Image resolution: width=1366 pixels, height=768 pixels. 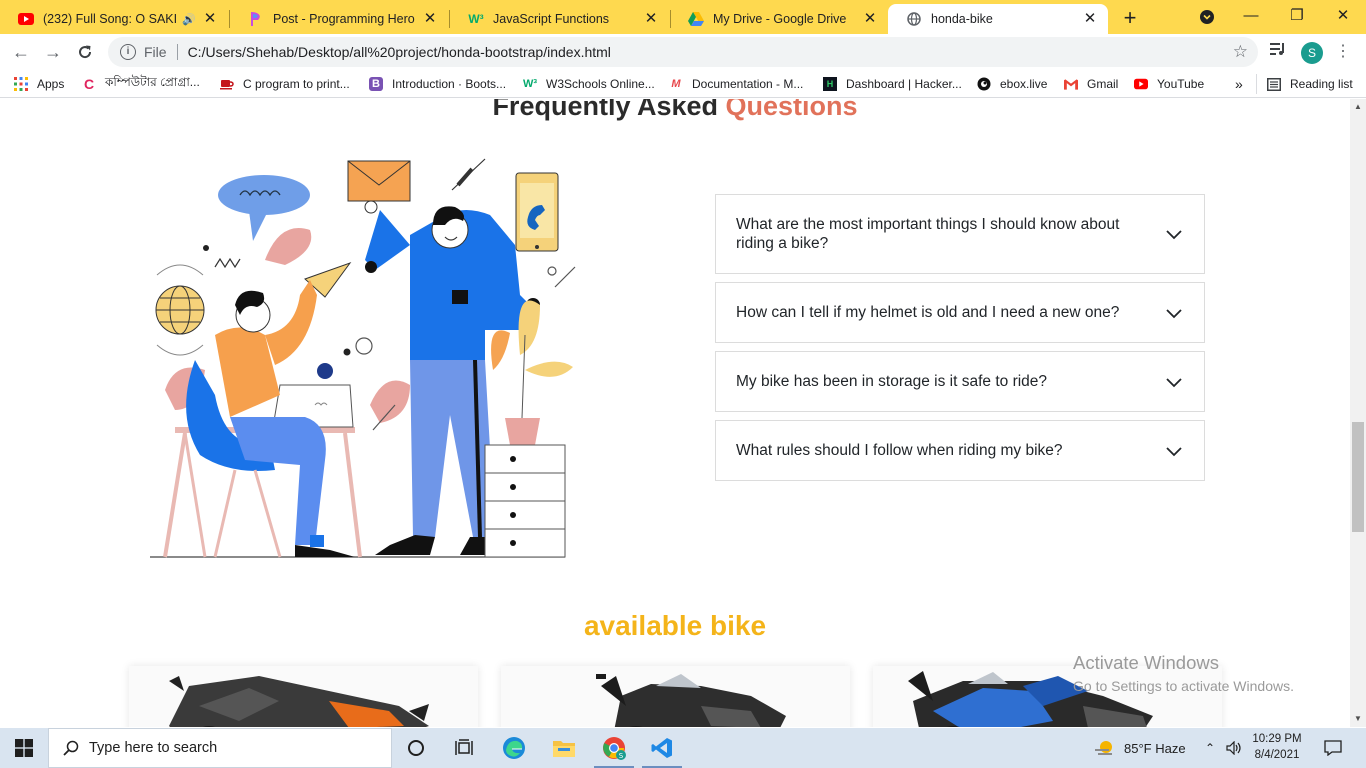 I want to click on watermark-title: Activate Windows, so click(x=1146, y=662).